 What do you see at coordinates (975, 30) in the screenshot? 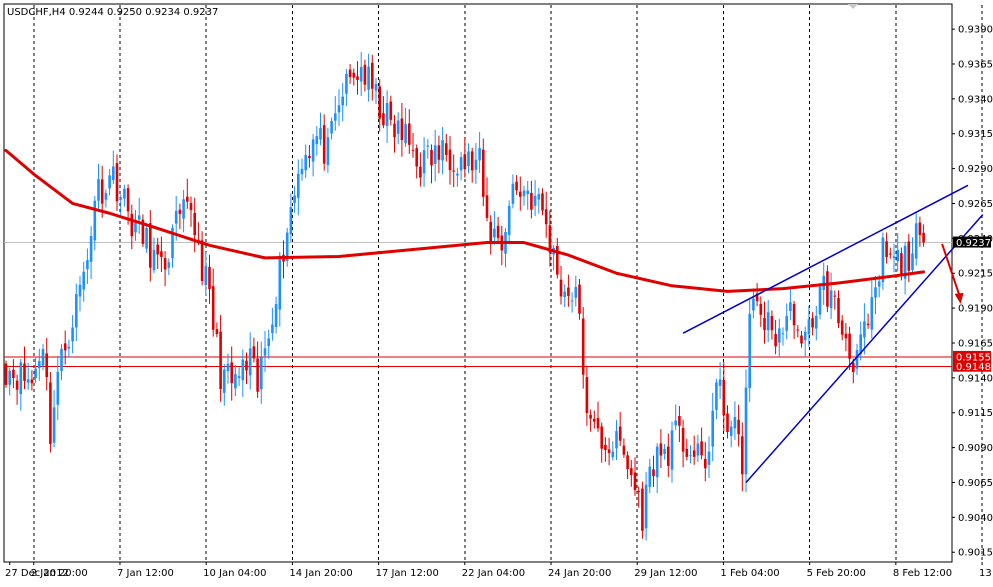
I see `y-tick-label: 0.9390` at bounding box center [975, 30].